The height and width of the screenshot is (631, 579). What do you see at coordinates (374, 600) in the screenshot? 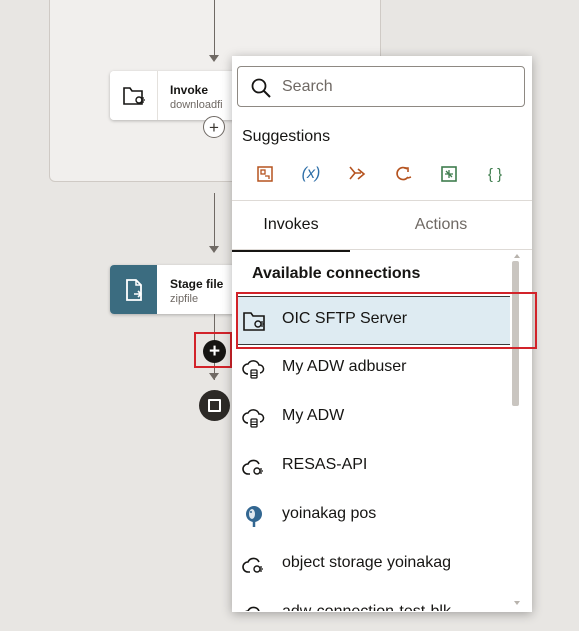
I see `connection-item-adw-connection-test-blk: adw-connection-test-blk` at bounding box center [374, 600].